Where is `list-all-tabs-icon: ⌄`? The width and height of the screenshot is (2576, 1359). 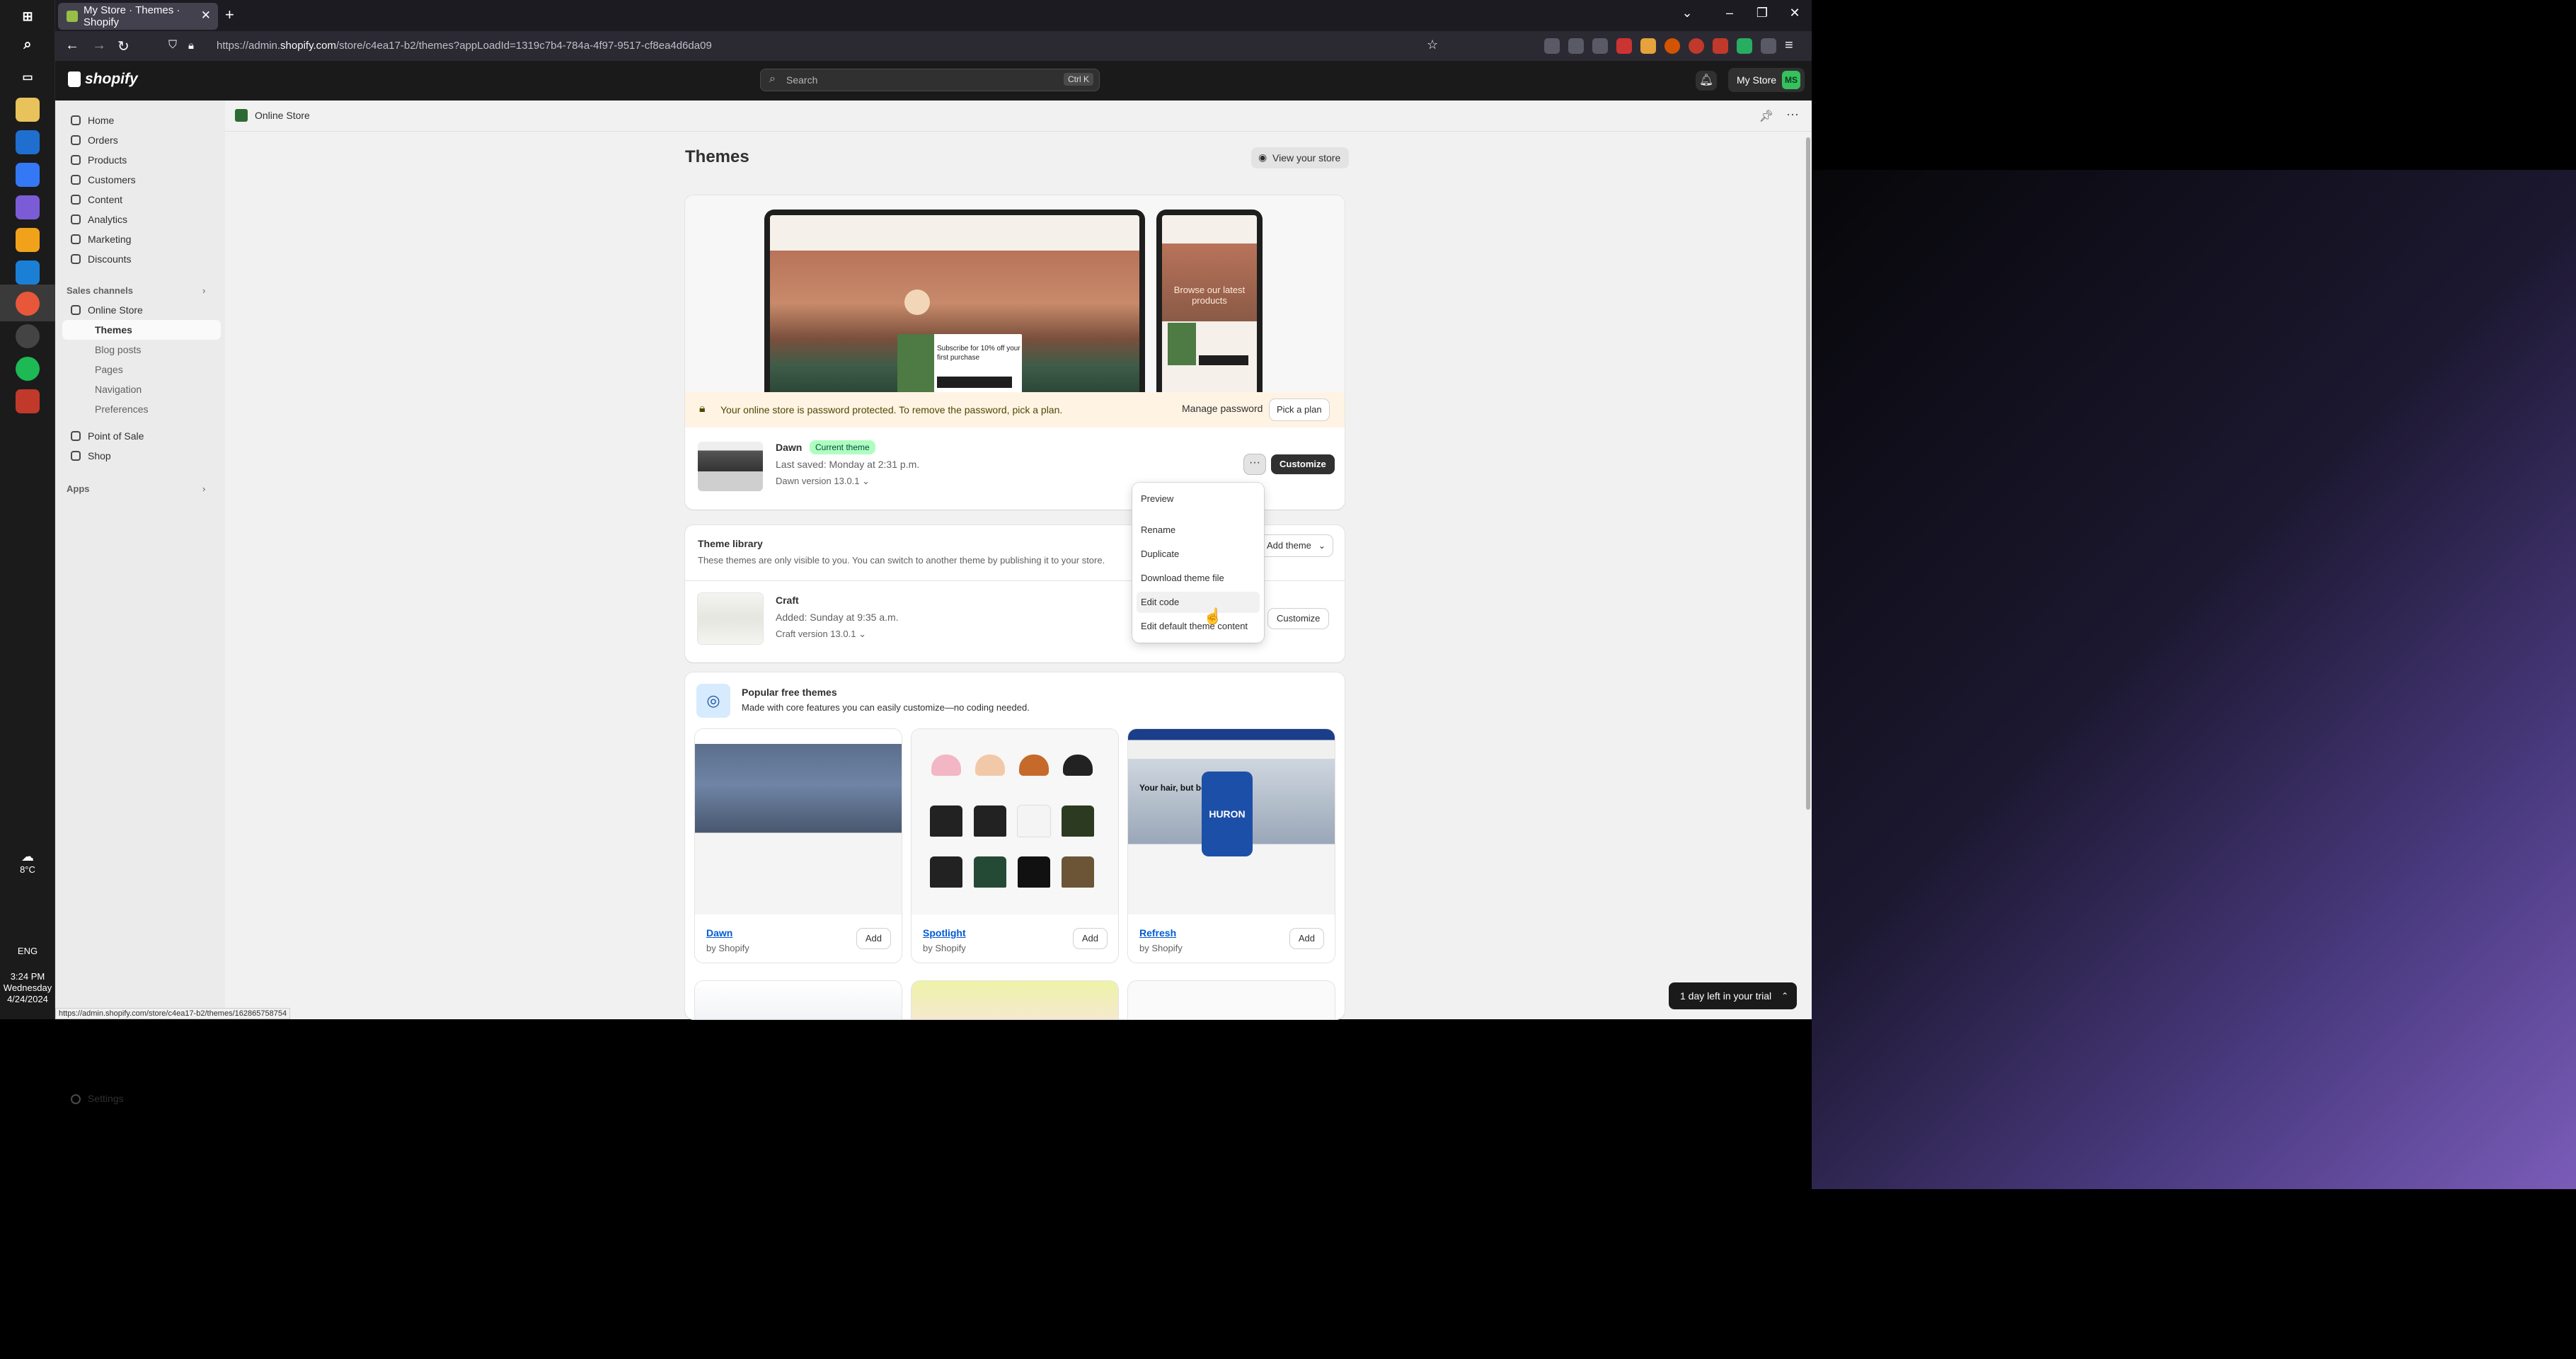
list-all-tabs-icon: ⌄ is located at coordinates (1687, 13).